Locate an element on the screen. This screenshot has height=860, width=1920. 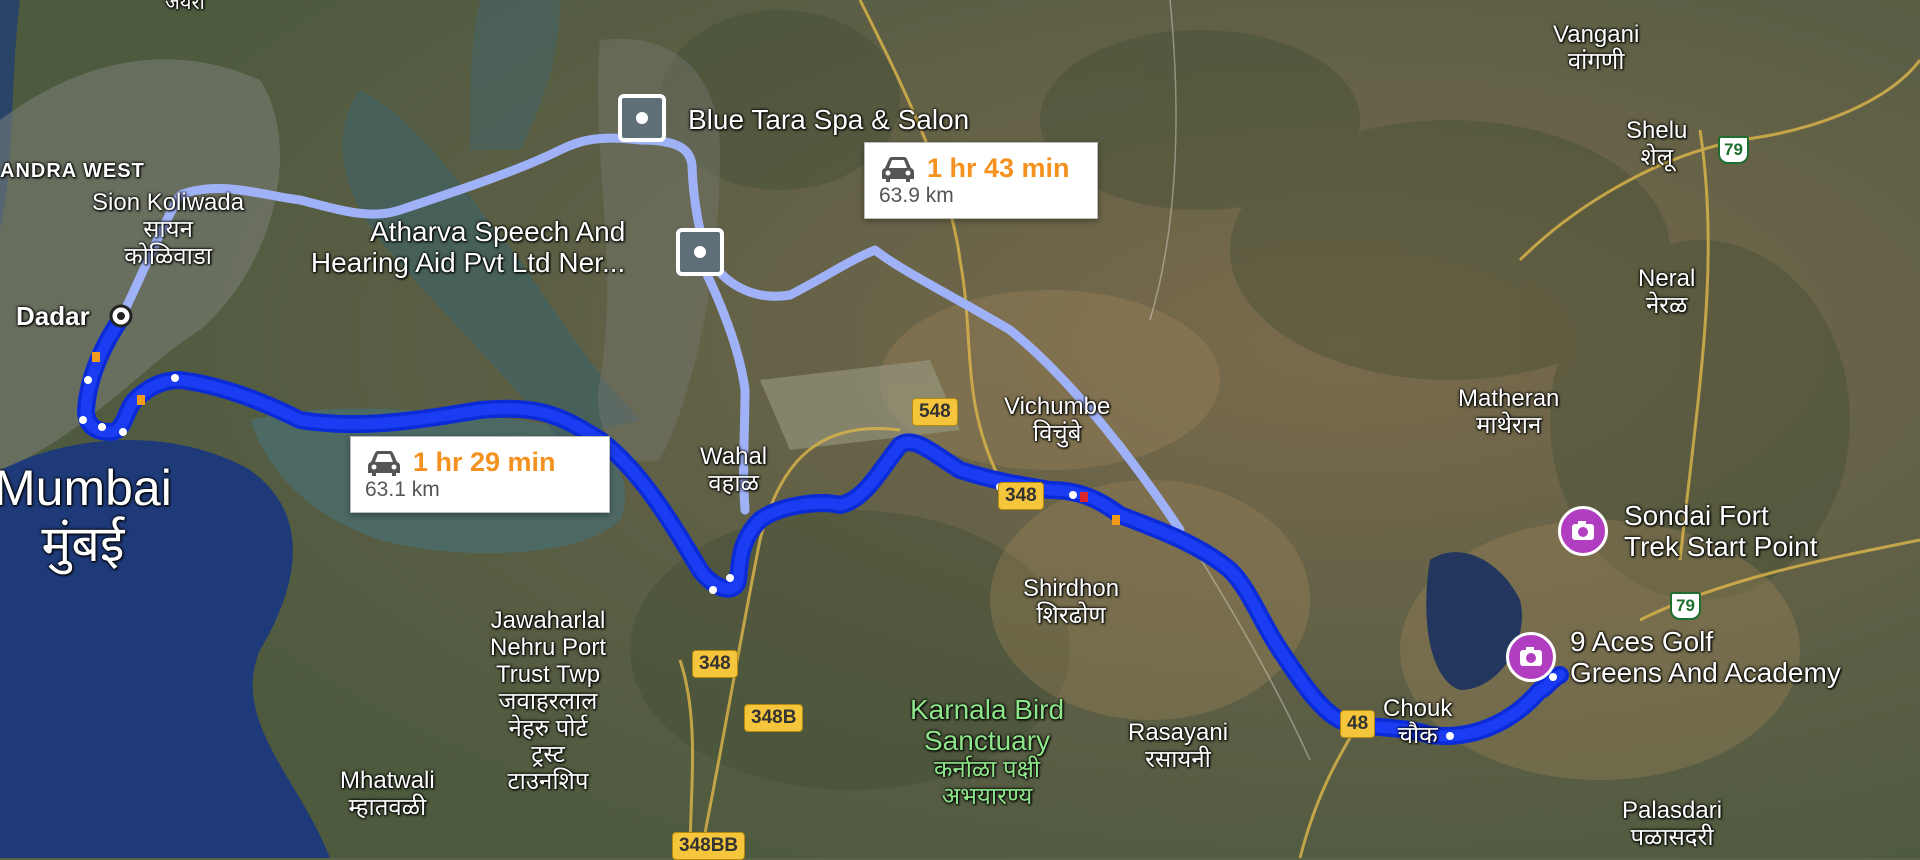
primary-route-callout: 1 hr 29 min 63.1 km is located at coordinates (480, 474).